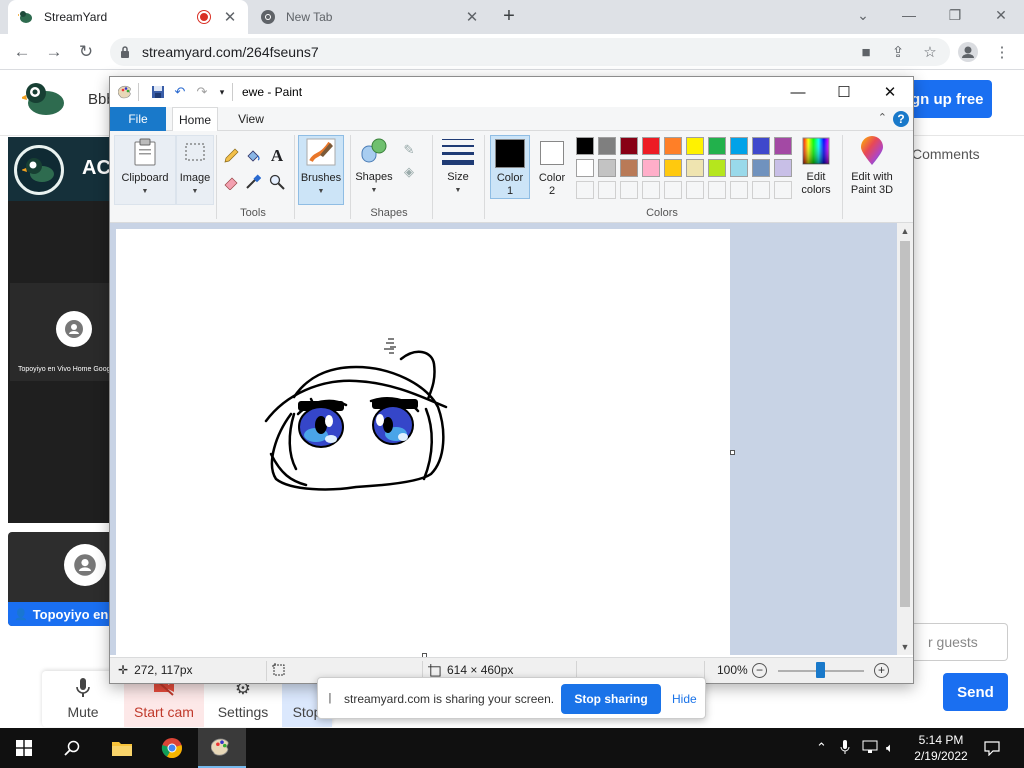  Describe the element at coordinates (409, 172) in the screenshot. I see `shape-fill-icon: ◈` at that location.